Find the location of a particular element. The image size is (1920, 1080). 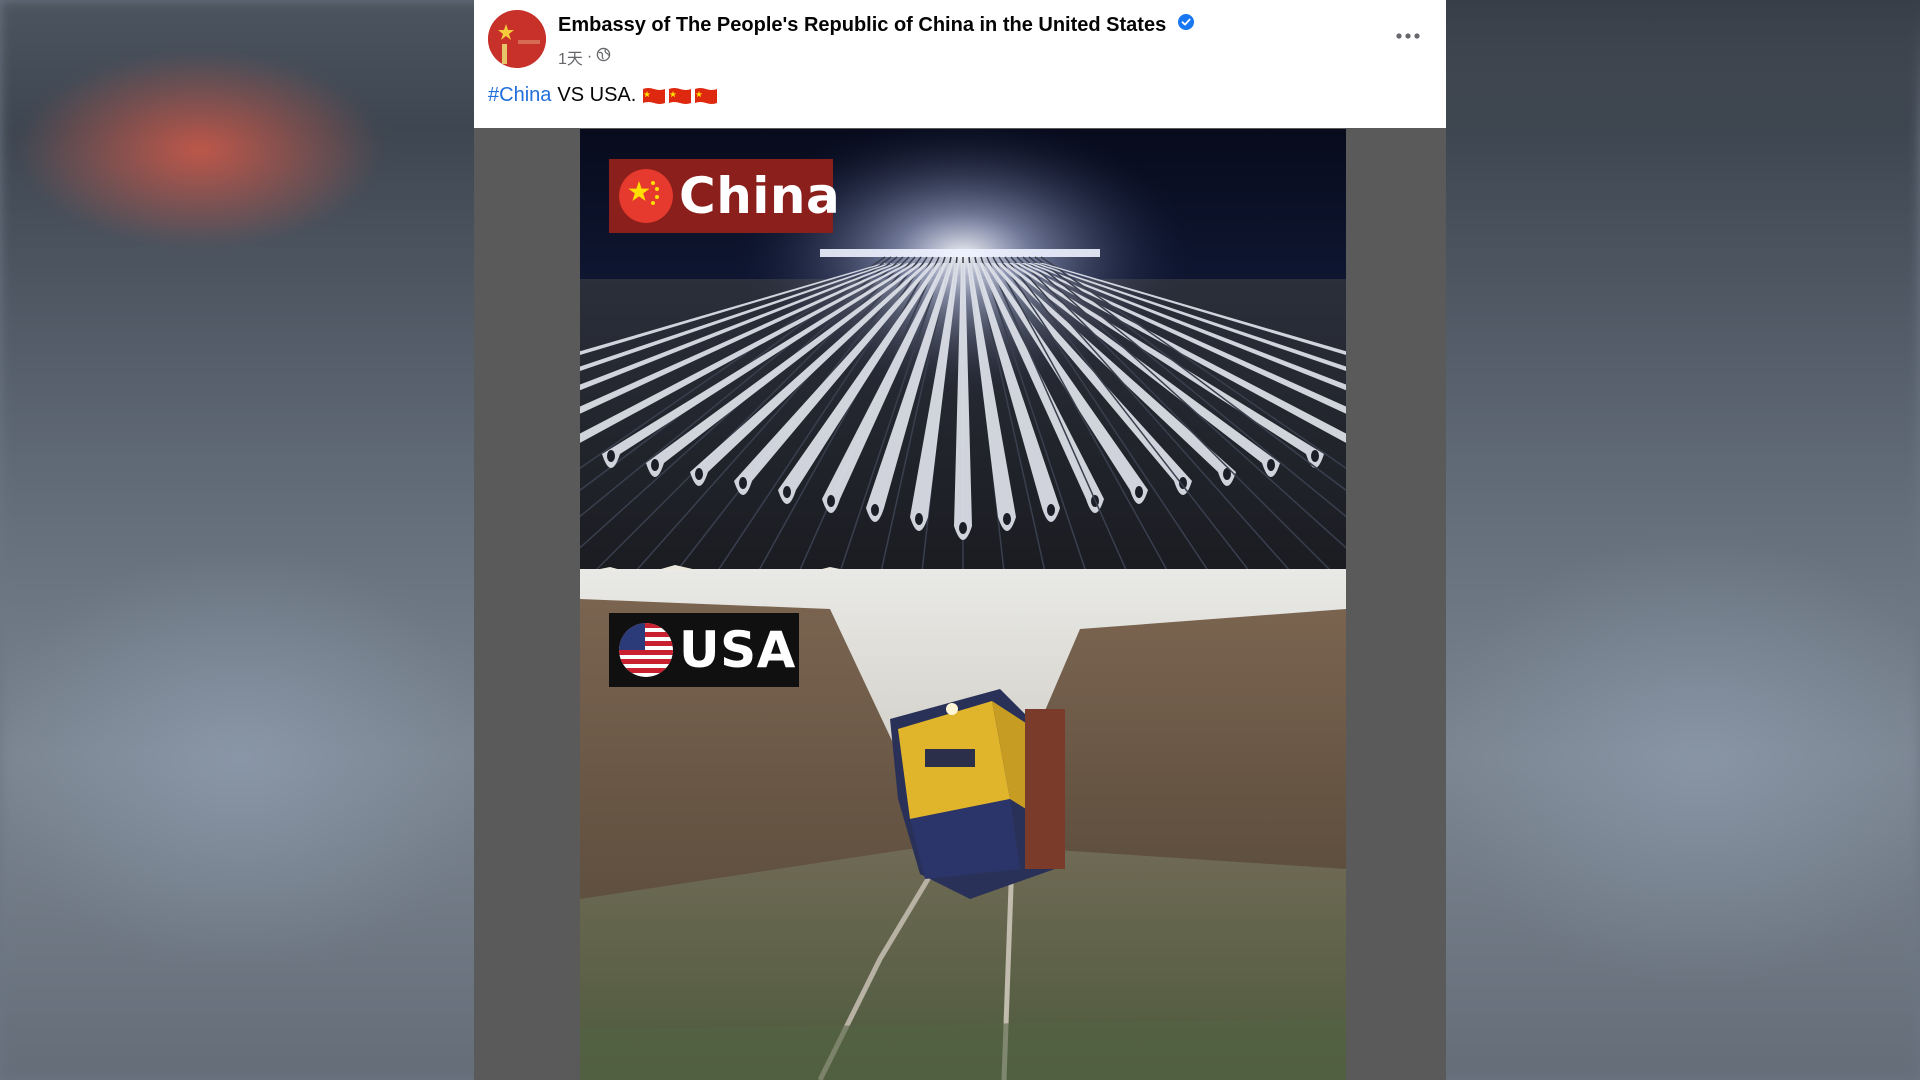

usa-label-badge: USA is located at coordinates (704, 650).